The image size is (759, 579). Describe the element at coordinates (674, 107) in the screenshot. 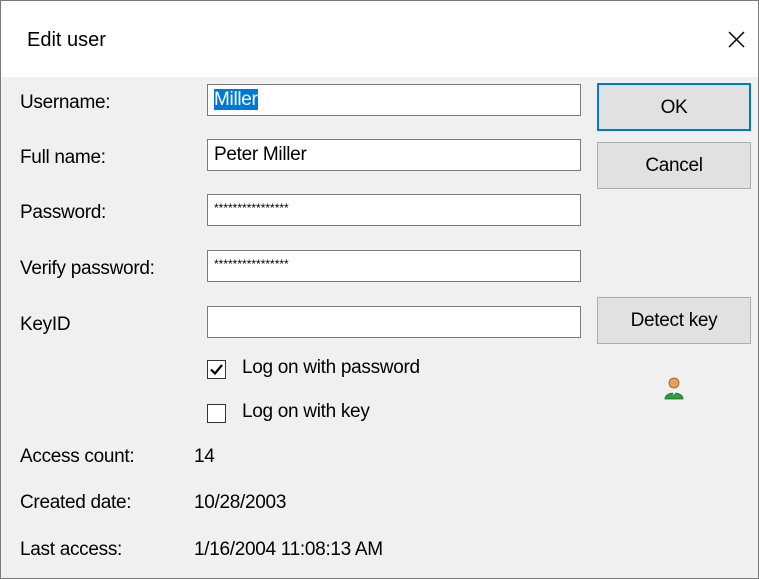

I see `ok-button: OK` at that location.